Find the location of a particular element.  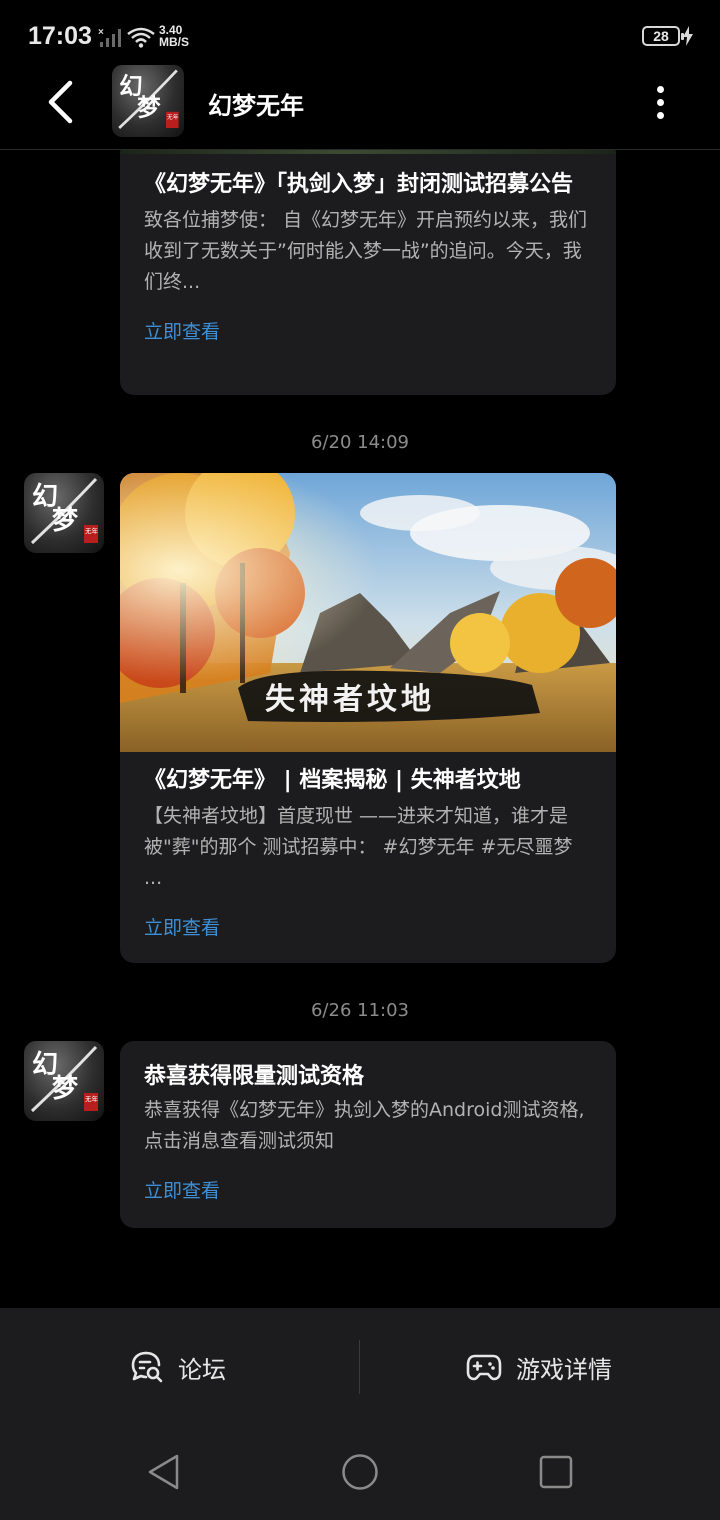

message-title: 《幻梦无年》 | 档案揭秘 | 失神者坟地 is located at coordinates (332, 780).